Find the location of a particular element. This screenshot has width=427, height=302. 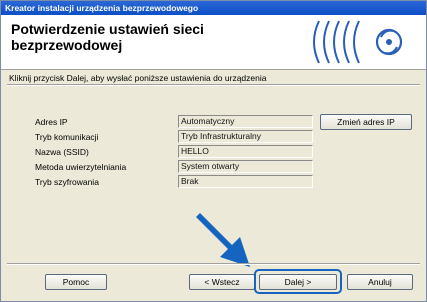

encryption-mode-label: Tryb szyfrowania is located at coordinates (67, 182).